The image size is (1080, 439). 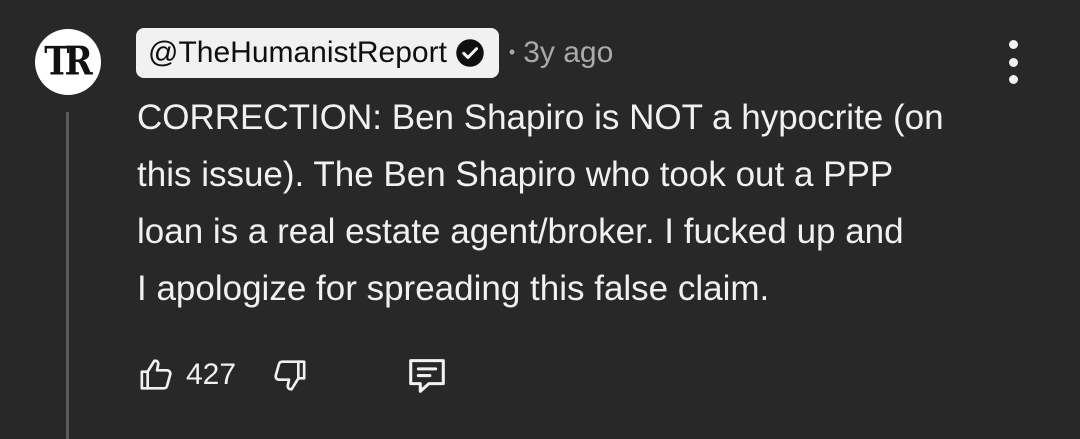 I want to click on more-options-button, so click(x=1013, y=62).